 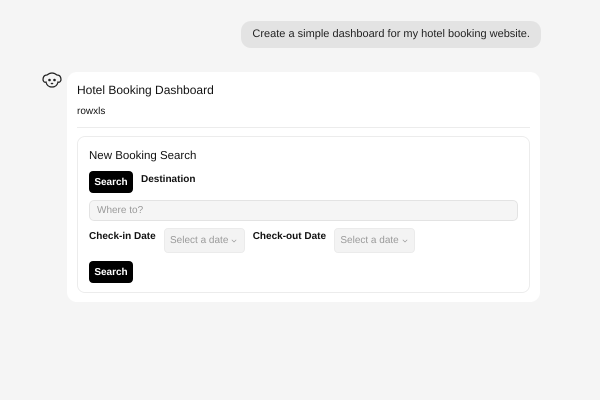 What do you see at coordinates (146, 90) in the screenshot?
I see `dashboard-title: Hotel Booking Dashboard` at bounding box center [146, 90].